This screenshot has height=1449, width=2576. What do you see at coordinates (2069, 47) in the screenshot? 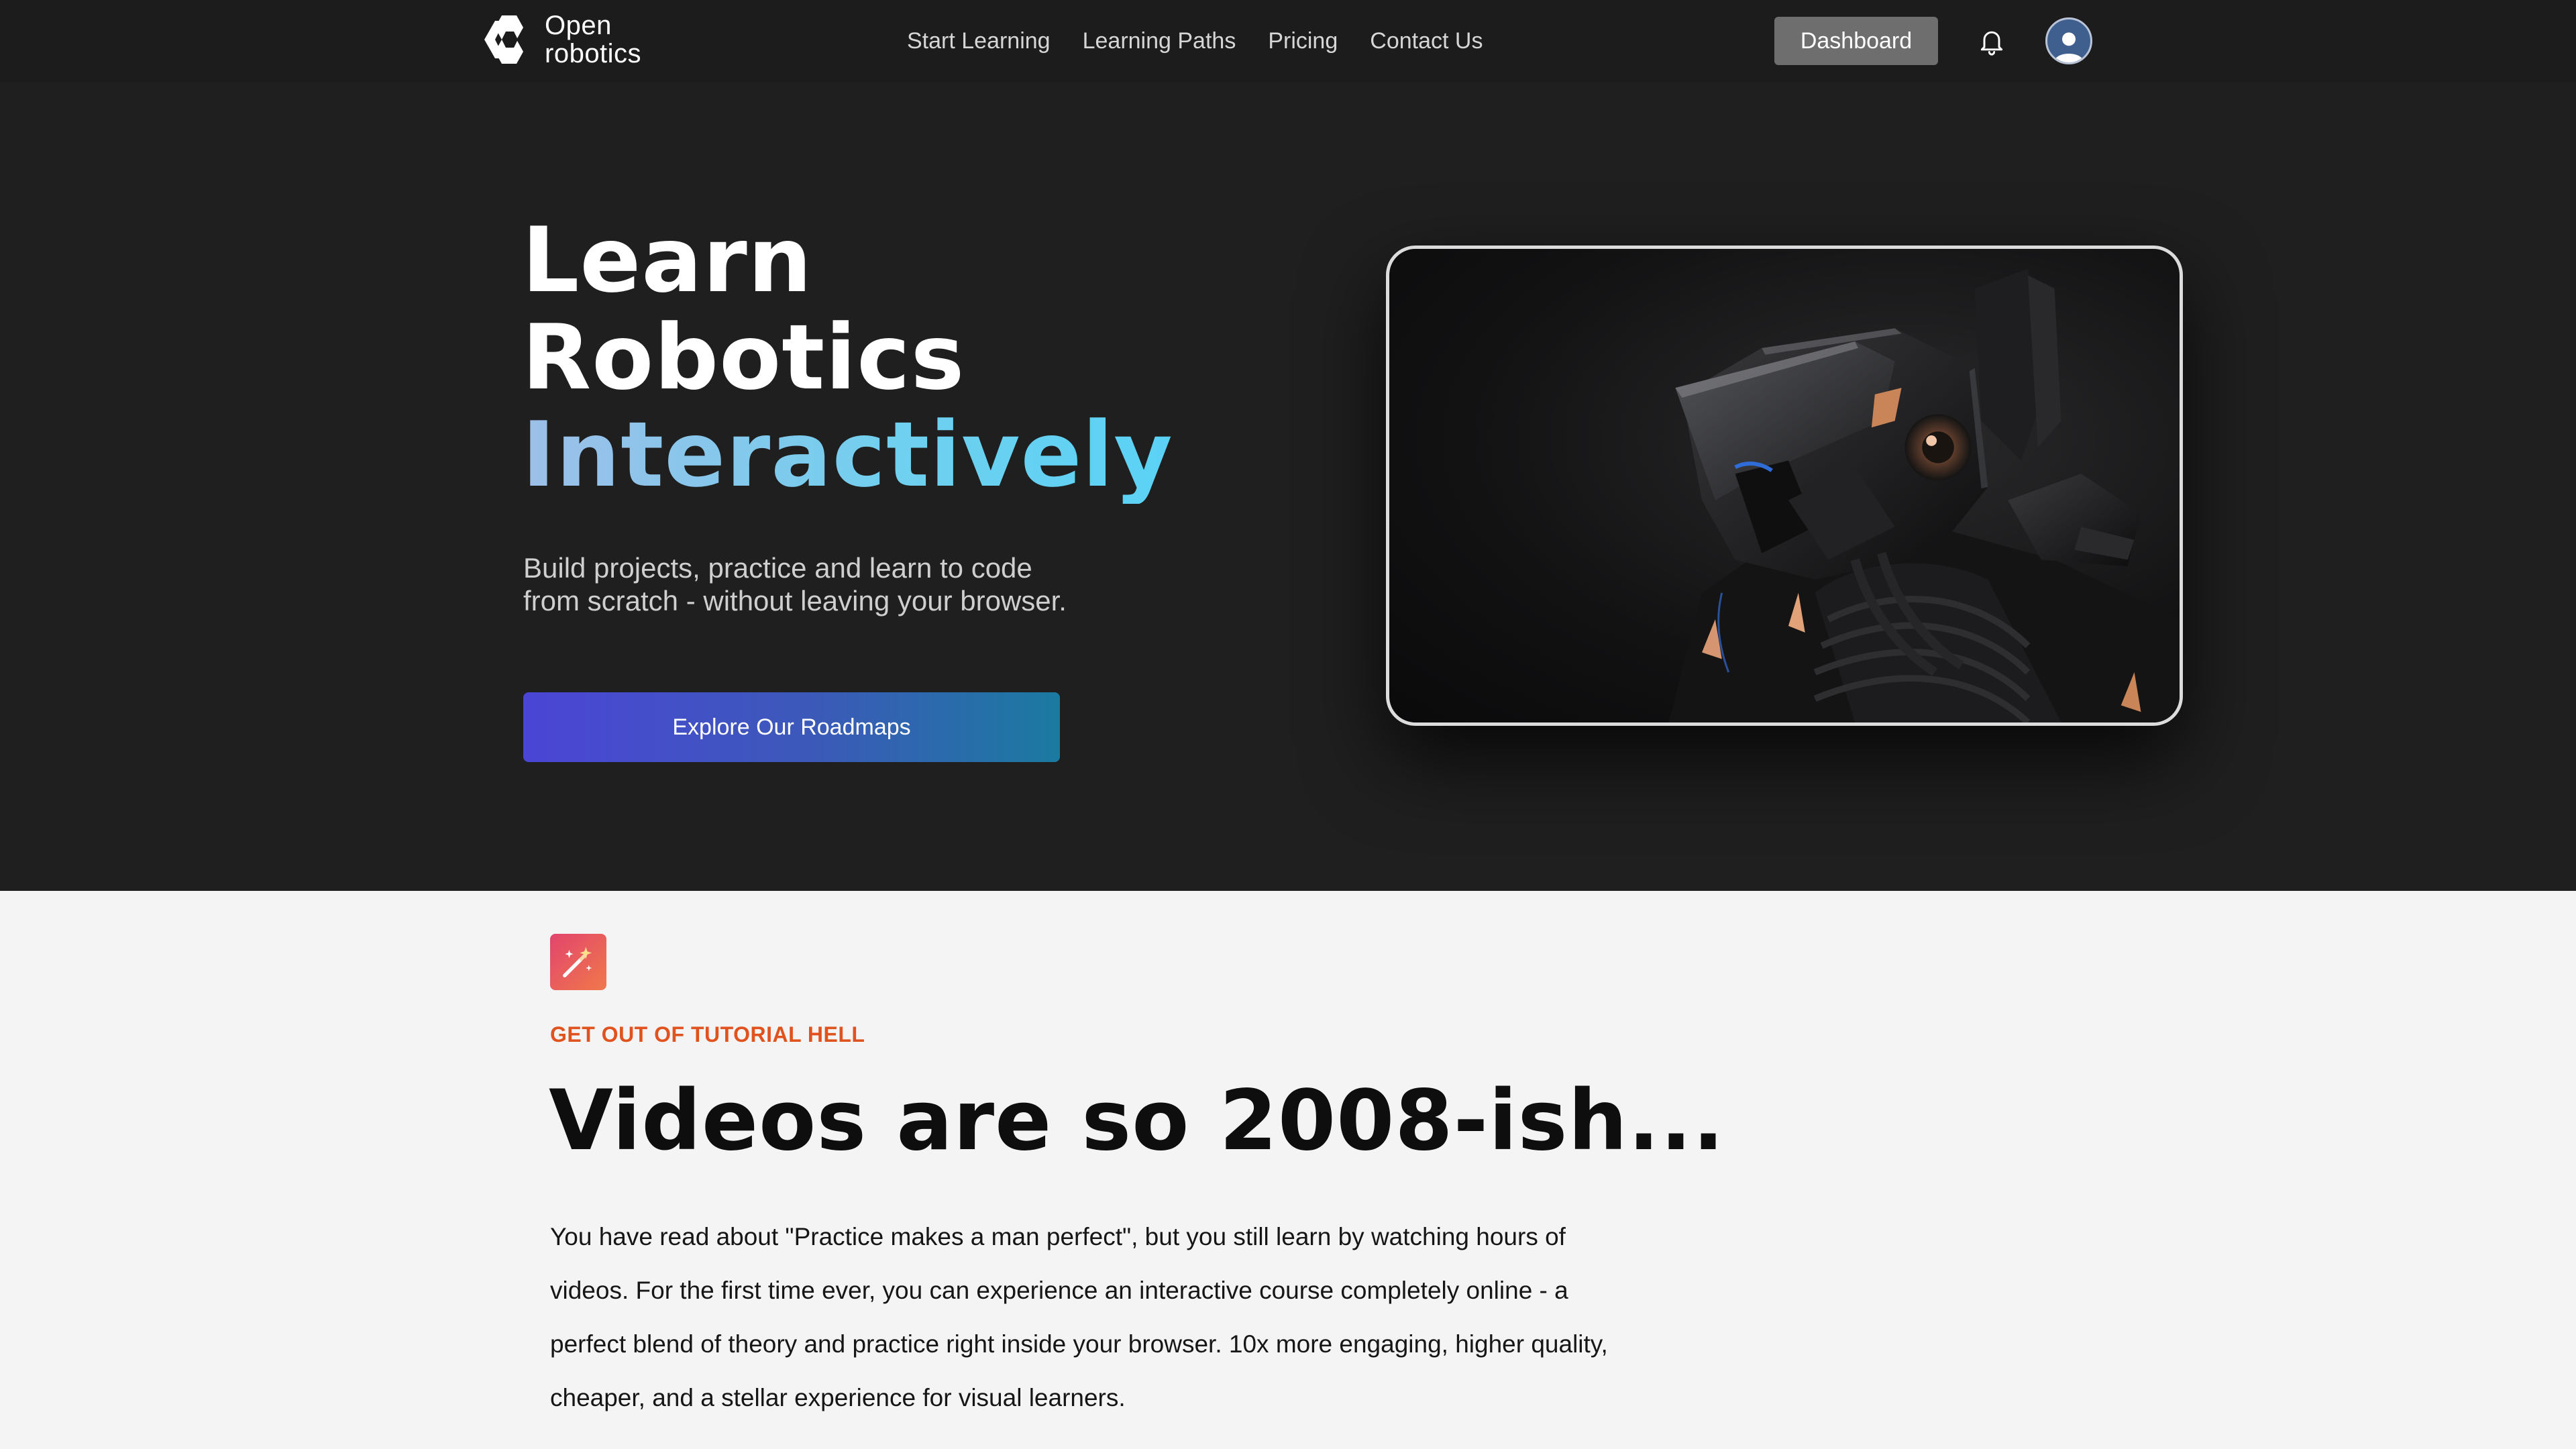
I see `user-avatar-icon` at bounding box center [2069, 47].